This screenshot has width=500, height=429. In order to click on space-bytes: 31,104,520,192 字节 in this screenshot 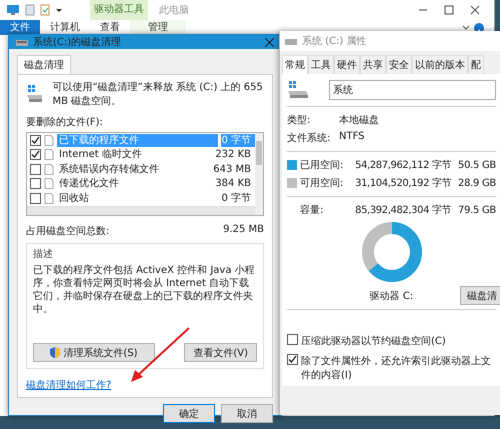, I will do `click(403, 183)`.